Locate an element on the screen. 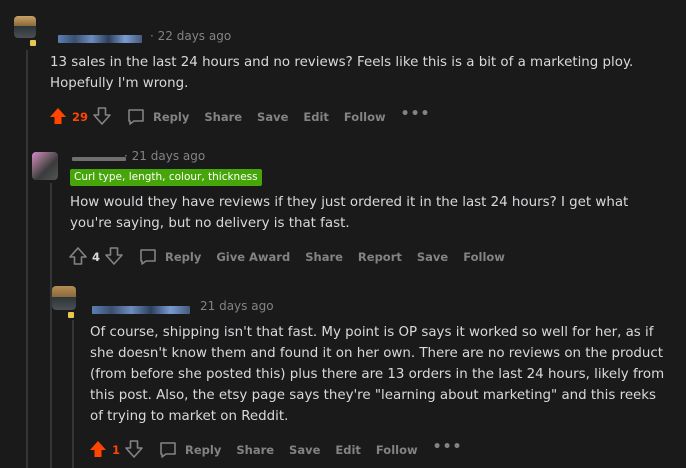 This screenshot has width=686, height=468. comment-meta: · 21 days ago is located at coordinates (165, 156).